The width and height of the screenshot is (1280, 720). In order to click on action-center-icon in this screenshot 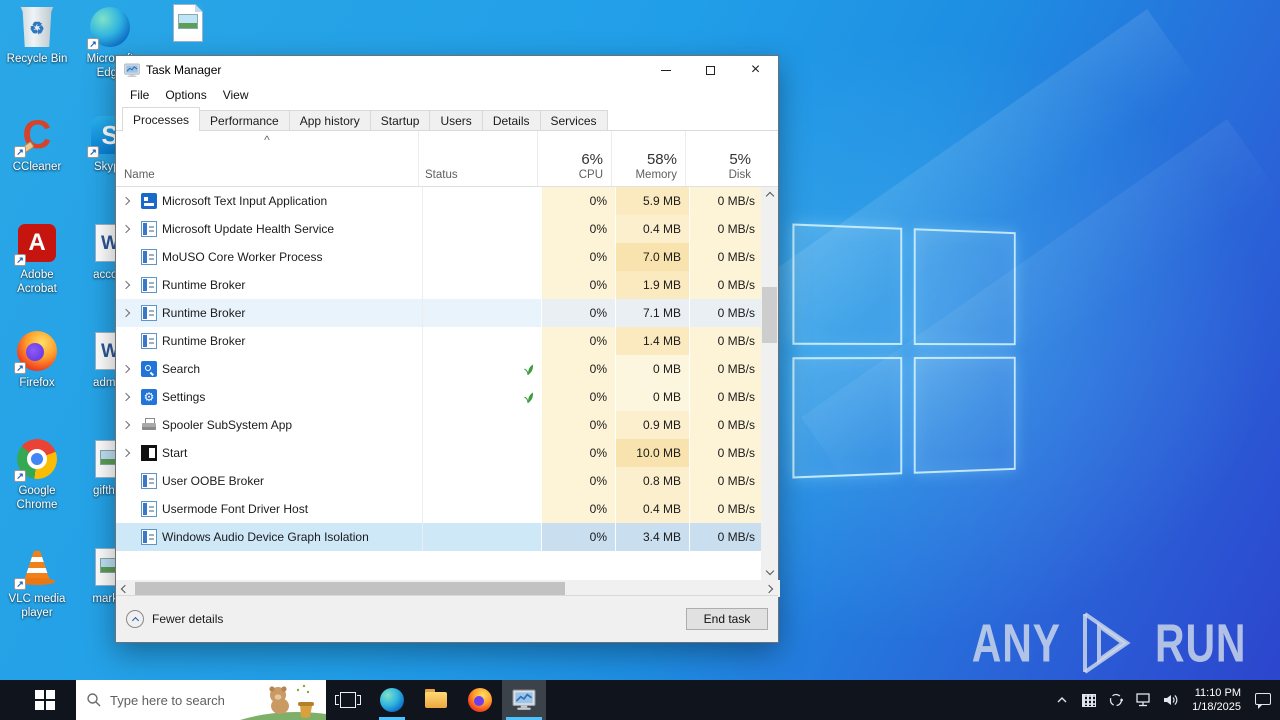, I will do `click(1263, 700)`.